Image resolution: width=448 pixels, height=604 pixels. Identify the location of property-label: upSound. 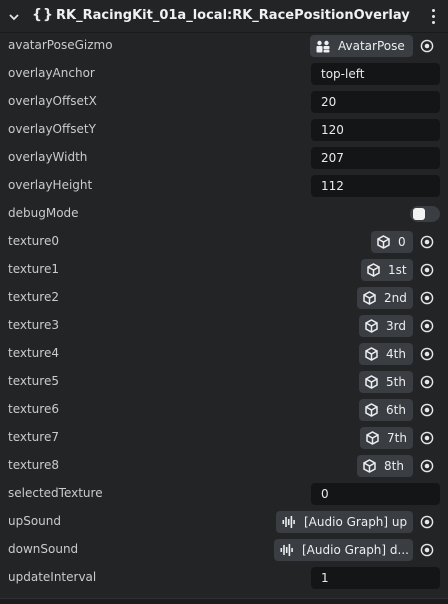
(35, 521).